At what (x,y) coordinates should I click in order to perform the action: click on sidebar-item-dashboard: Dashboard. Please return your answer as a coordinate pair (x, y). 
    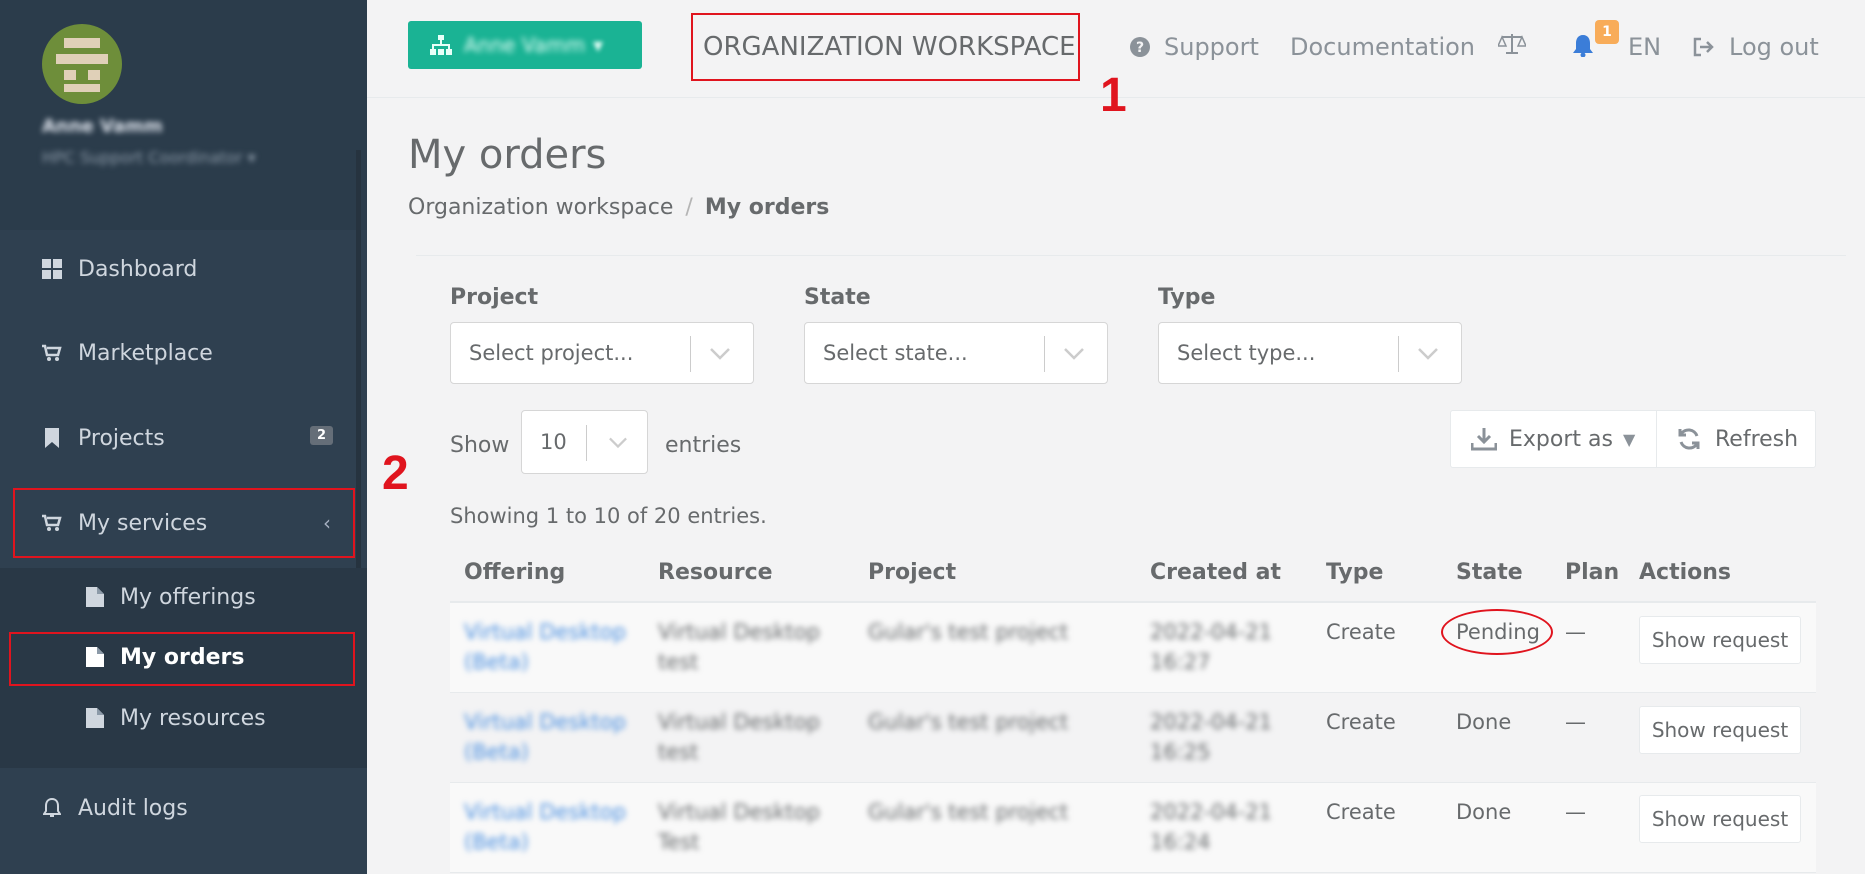
    Looking at the image, I should click on (183, 269).